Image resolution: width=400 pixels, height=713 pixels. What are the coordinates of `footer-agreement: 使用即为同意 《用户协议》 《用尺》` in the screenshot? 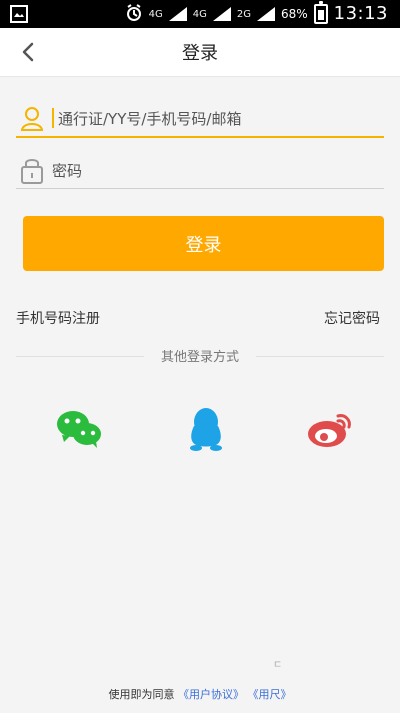 It's located at (200, 696).